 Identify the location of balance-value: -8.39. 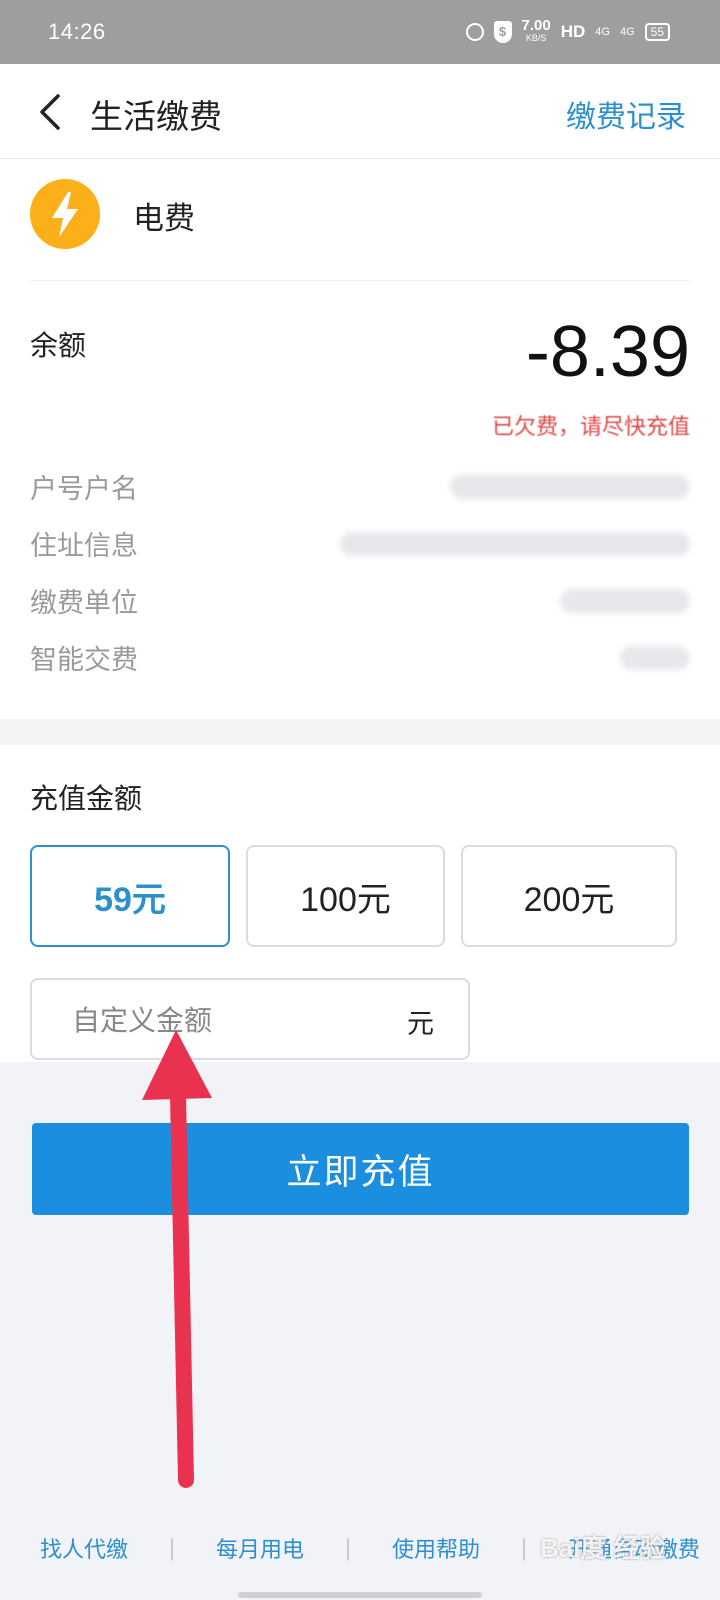
(607, 352).